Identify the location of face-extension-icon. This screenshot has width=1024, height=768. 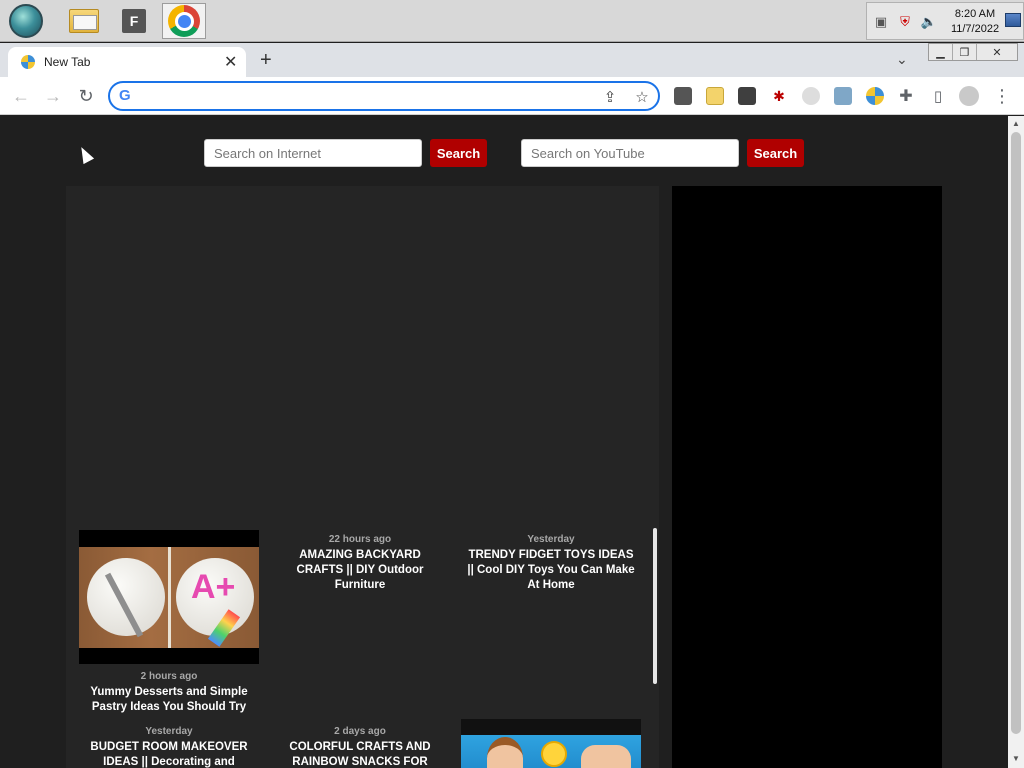
(811, 96).